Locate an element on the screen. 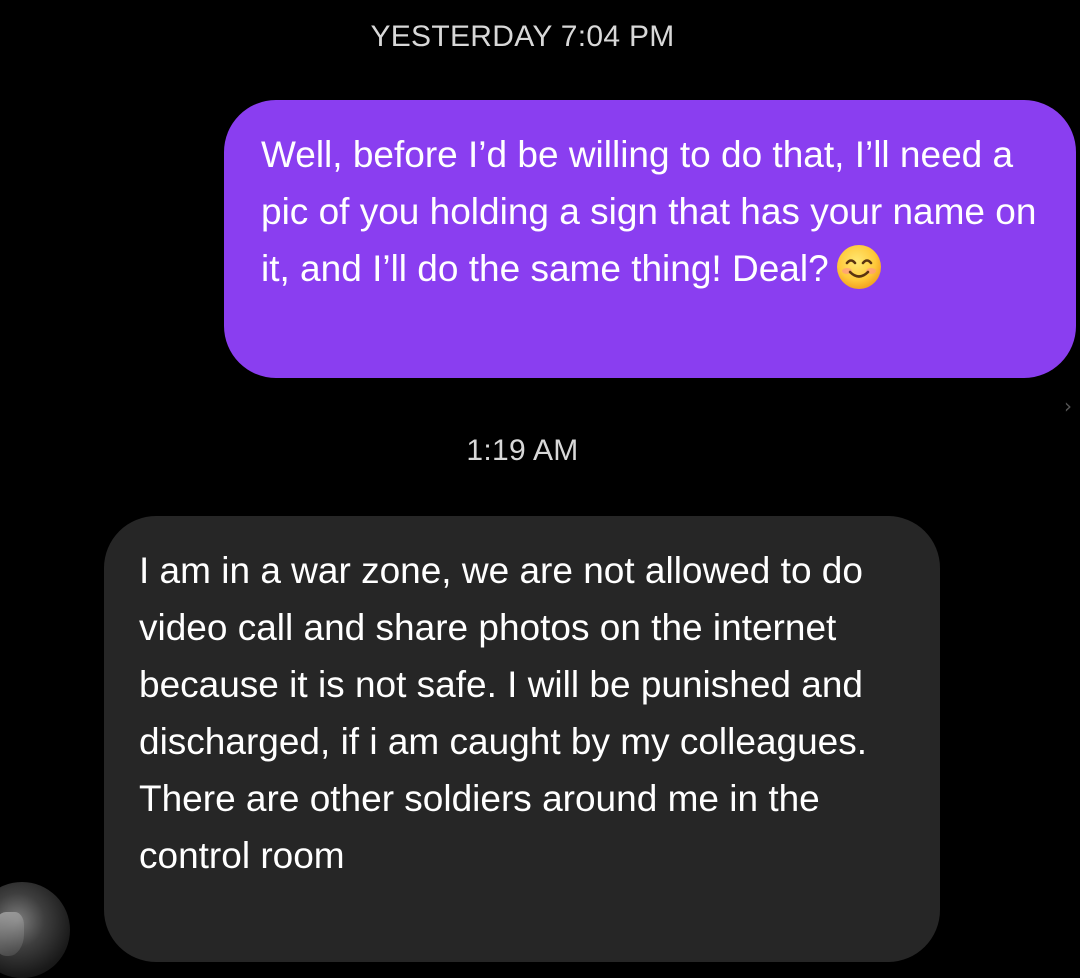 This screenshot has height=978, width=1080. timestamp-yesterday: YESTERDAY 7:04 PM is located at coordinates (522, 36).